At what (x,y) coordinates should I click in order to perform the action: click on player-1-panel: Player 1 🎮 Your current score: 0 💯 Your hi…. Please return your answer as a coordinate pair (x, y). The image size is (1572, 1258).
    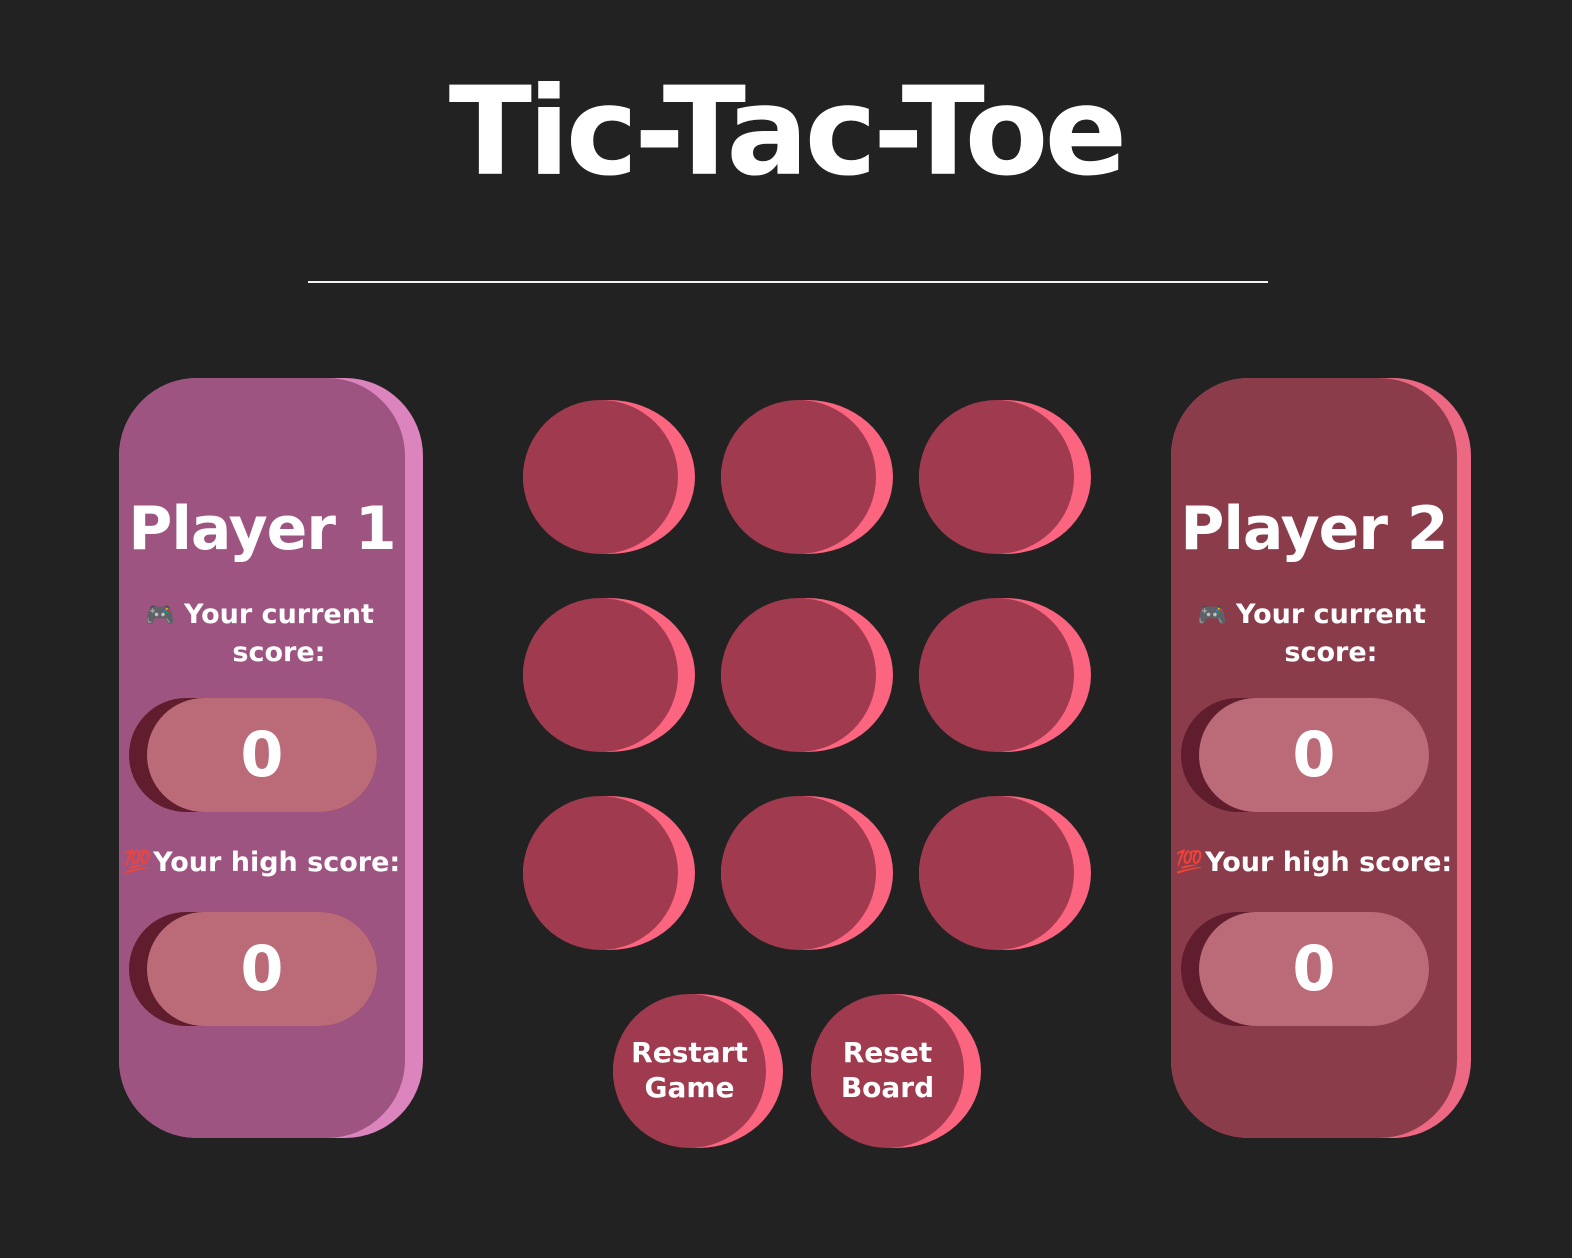
    Looking at the image, I should click on (271, 758).